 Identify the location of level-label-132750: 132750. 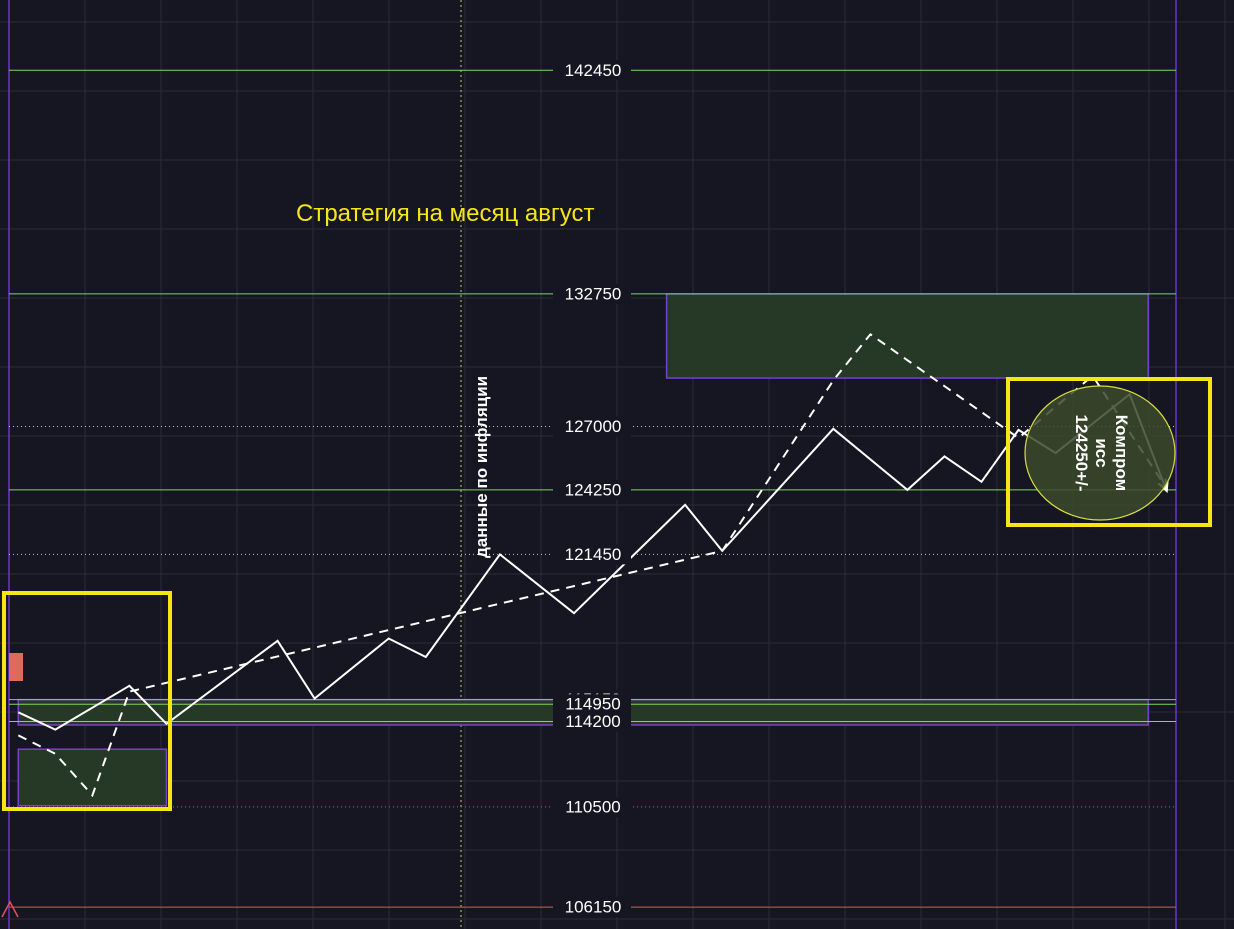
(593, 293).